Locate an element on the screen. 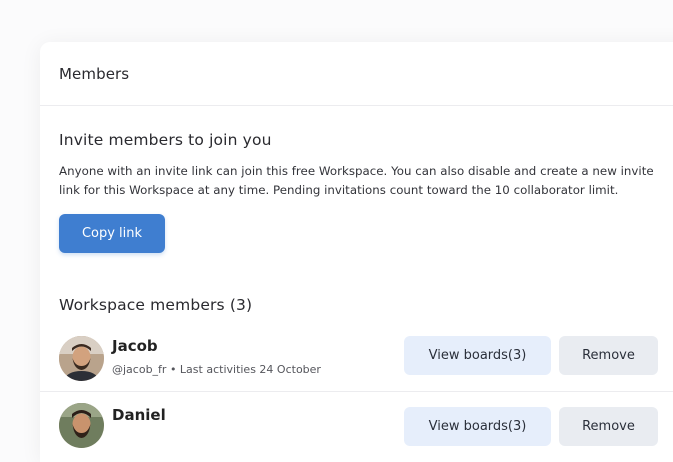  invite-heading: Invite members to join you is located at coordinates (165, 140).